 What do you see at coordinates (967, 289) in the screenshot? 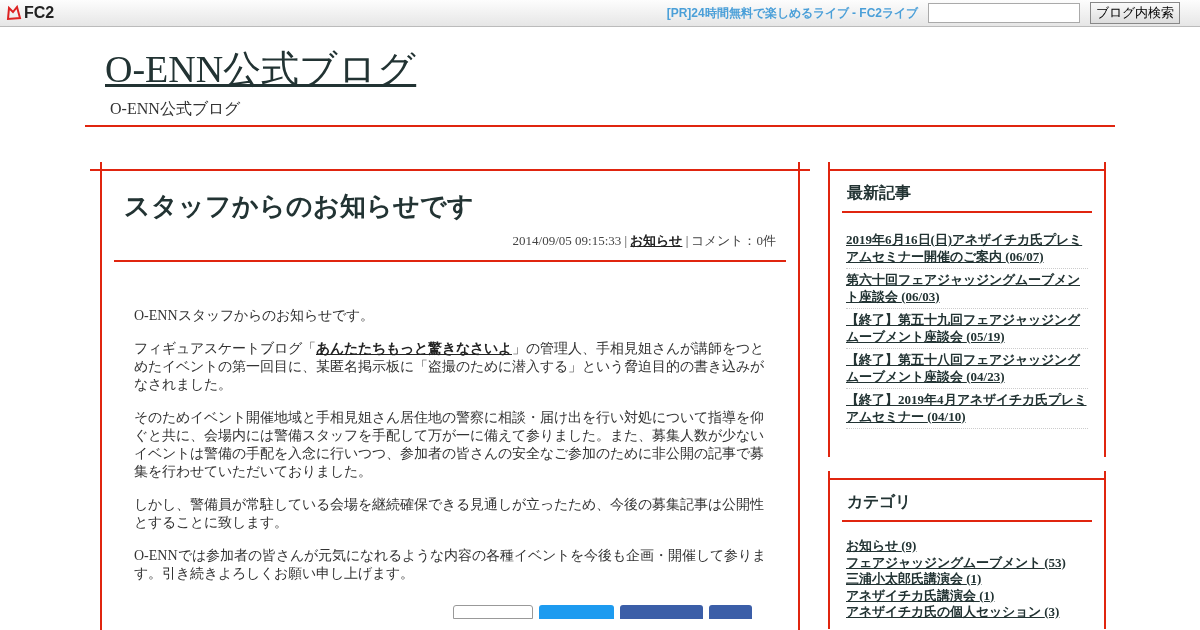
I see `sidebar-link: 第六十回フェアジャッジングムーブメント座談会 (06/03)` at bounding box center [967, 289].